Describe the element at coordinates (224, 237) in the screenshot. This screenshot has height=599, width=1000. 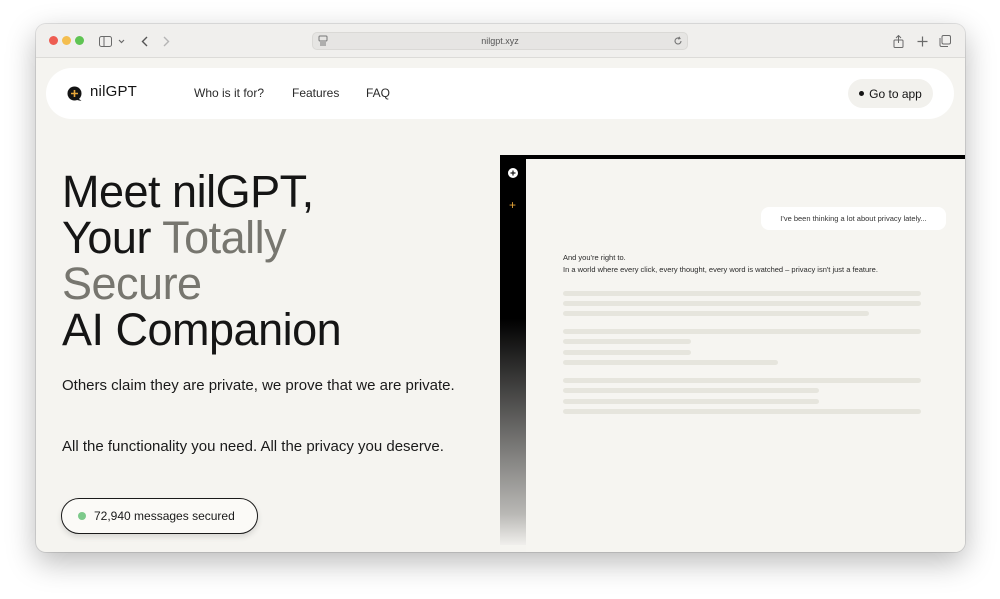
I see `hero-line-2-b: Totally` at that location.